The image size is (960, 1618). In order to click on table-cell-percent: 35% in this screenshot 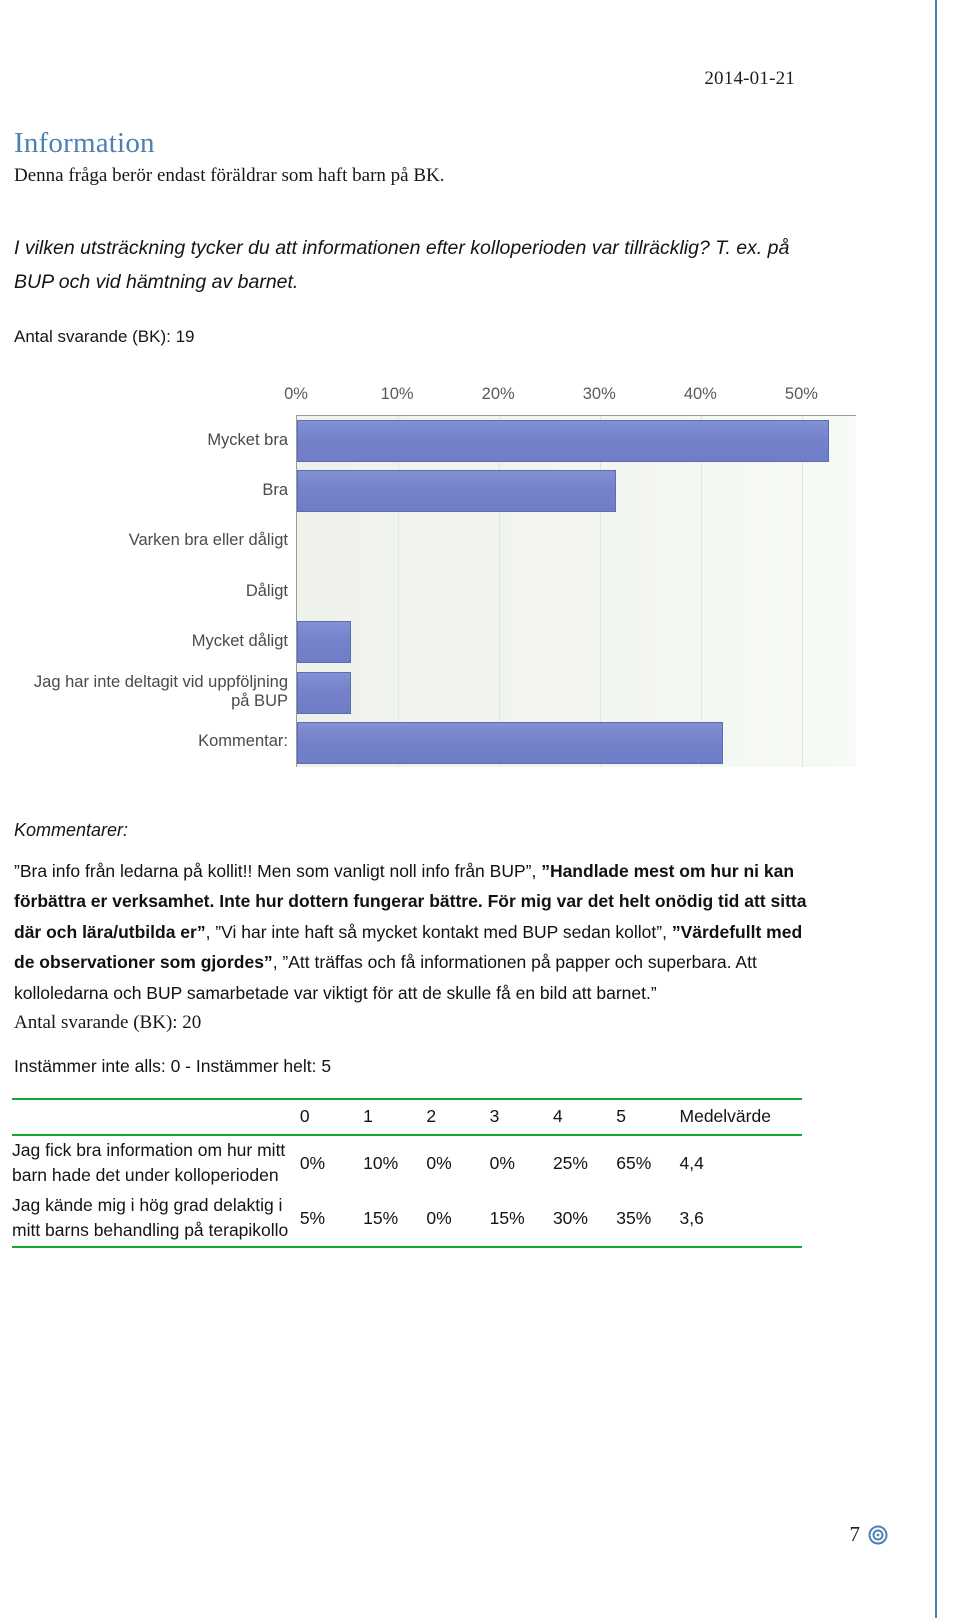, I will do `click(634, 1217)`.